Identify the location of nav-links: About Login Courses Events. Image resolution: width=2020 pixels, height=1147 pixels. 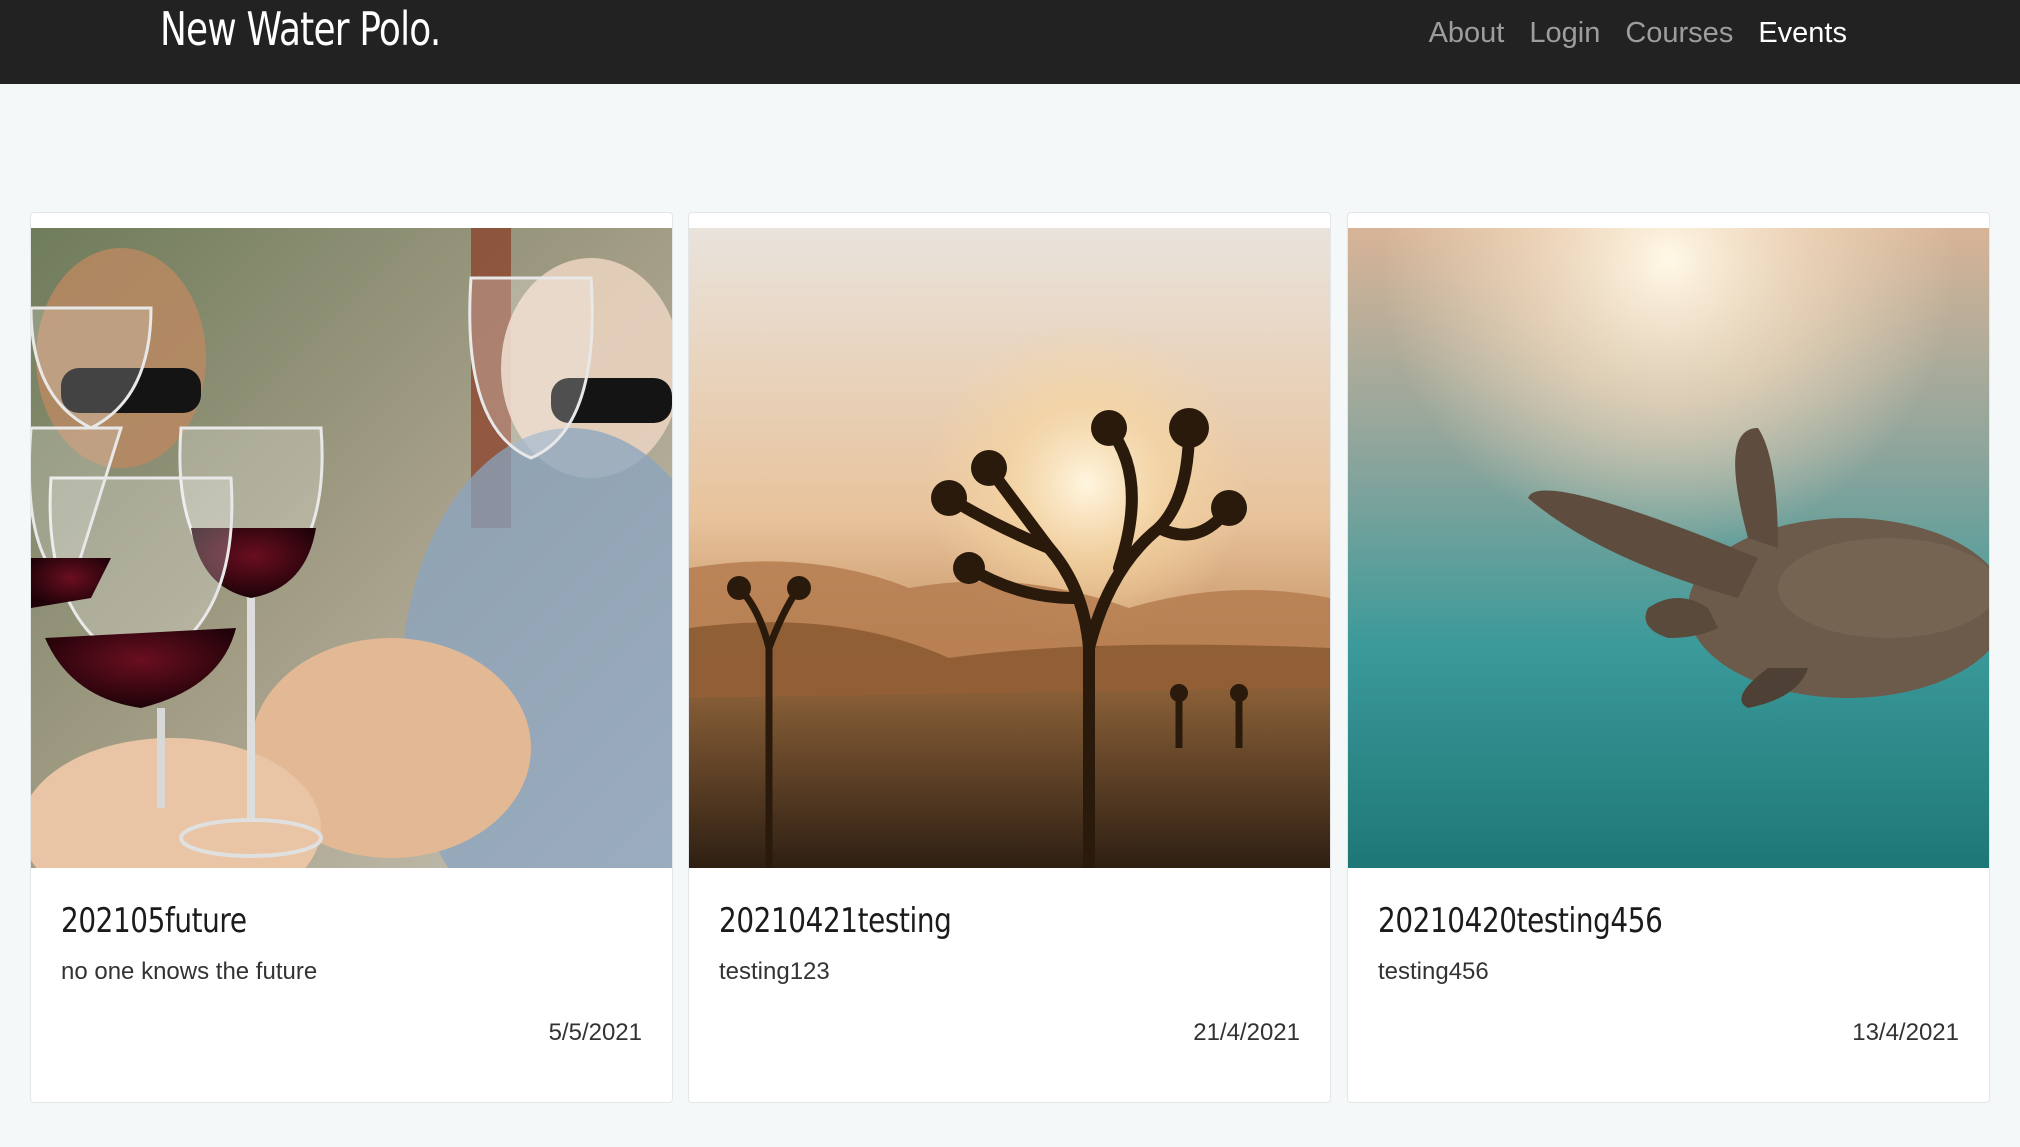
(1638, 33).